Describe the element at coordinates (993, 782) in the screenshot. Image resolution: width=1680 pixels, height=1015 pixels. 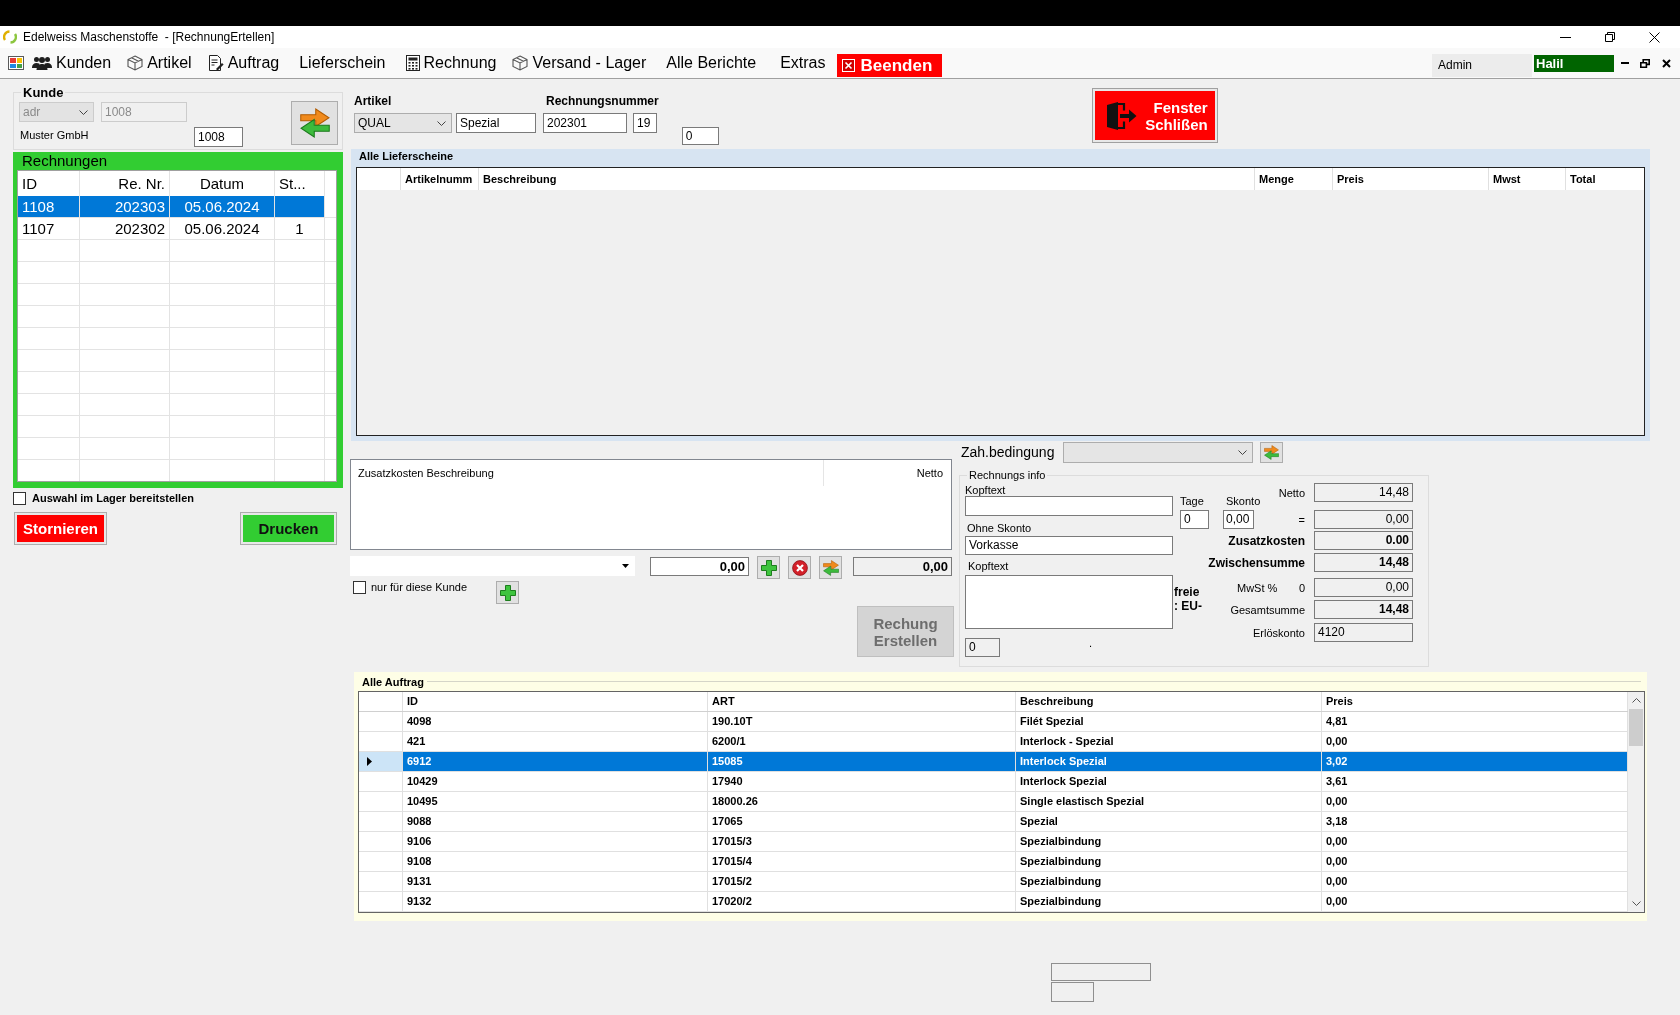
I see `table-row: 10429 17940 Interlock Spezial 3,61` at that location.